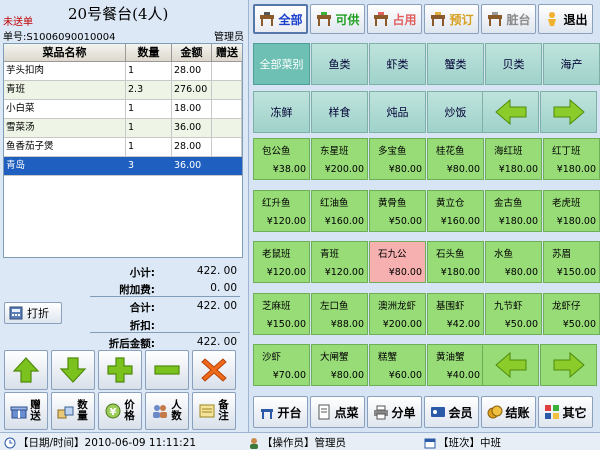 The image size is (600, 450). What do you see at coordinates (438, 19) in the screenshot?
I see `dining-table-icon` at bounding box center [438, 19].